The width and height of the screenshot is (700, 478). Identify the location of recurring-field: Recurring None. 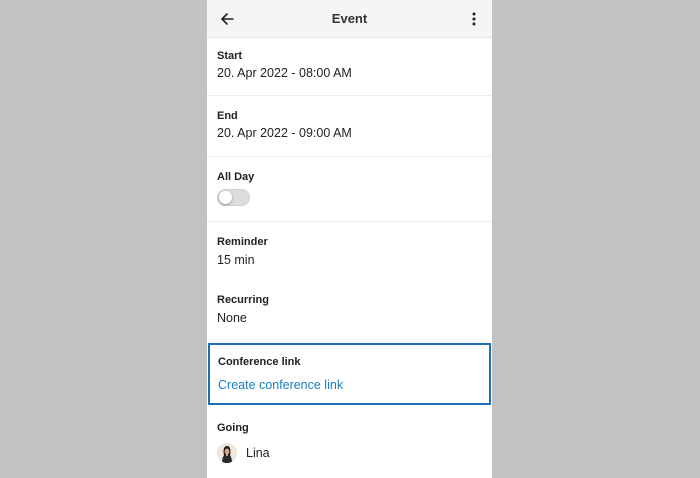
(349, 311).